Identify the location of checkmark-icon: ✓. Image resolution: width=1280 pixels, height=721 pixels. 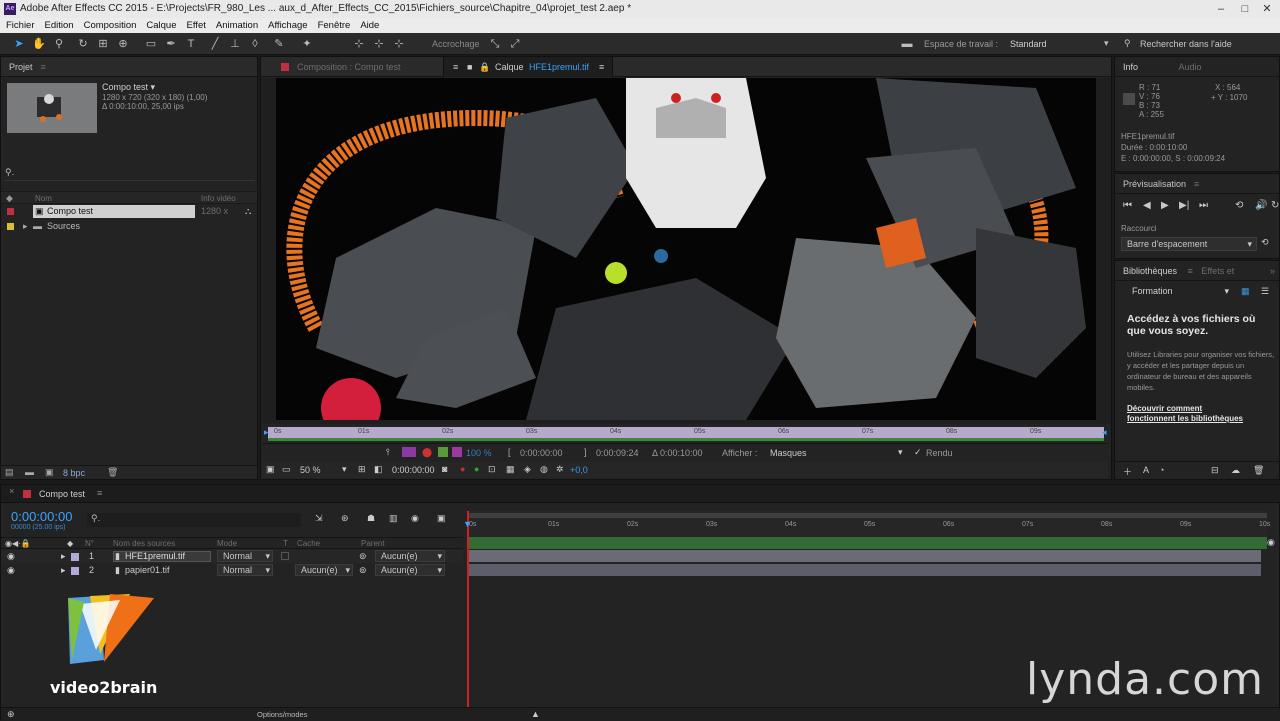
(918, 452).